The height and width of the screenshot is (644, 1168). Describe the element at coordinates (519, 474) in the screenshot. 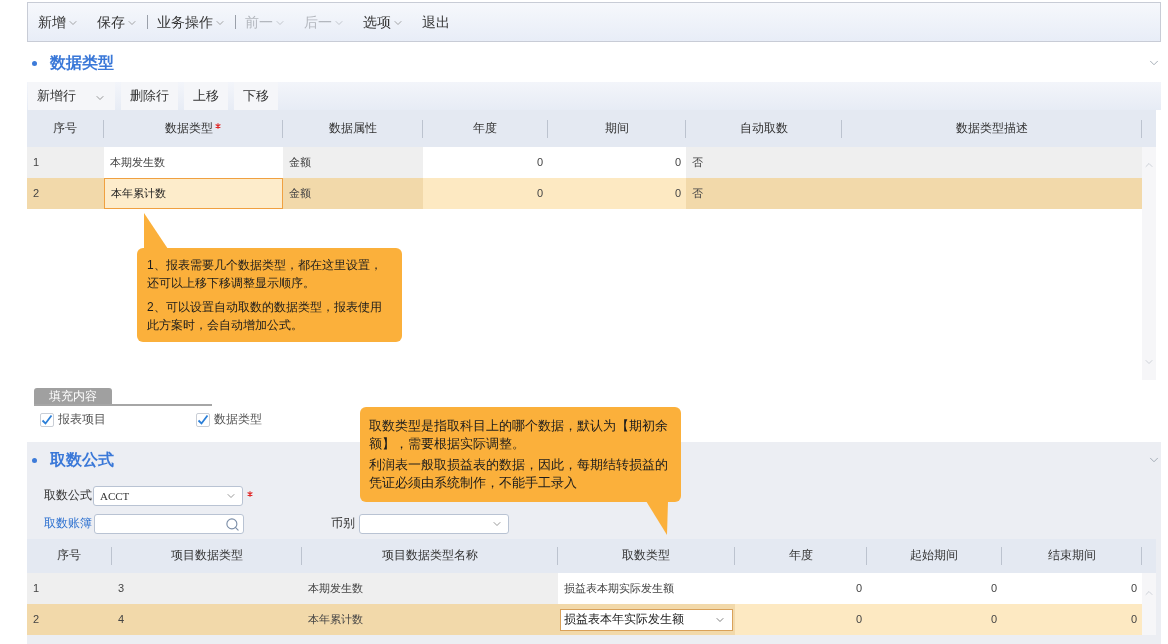

I see `callout-text: 利润表一般取损益表的数据，因此，每期结转损益的凭证必须由系统制作，不能手工录入` at that location.